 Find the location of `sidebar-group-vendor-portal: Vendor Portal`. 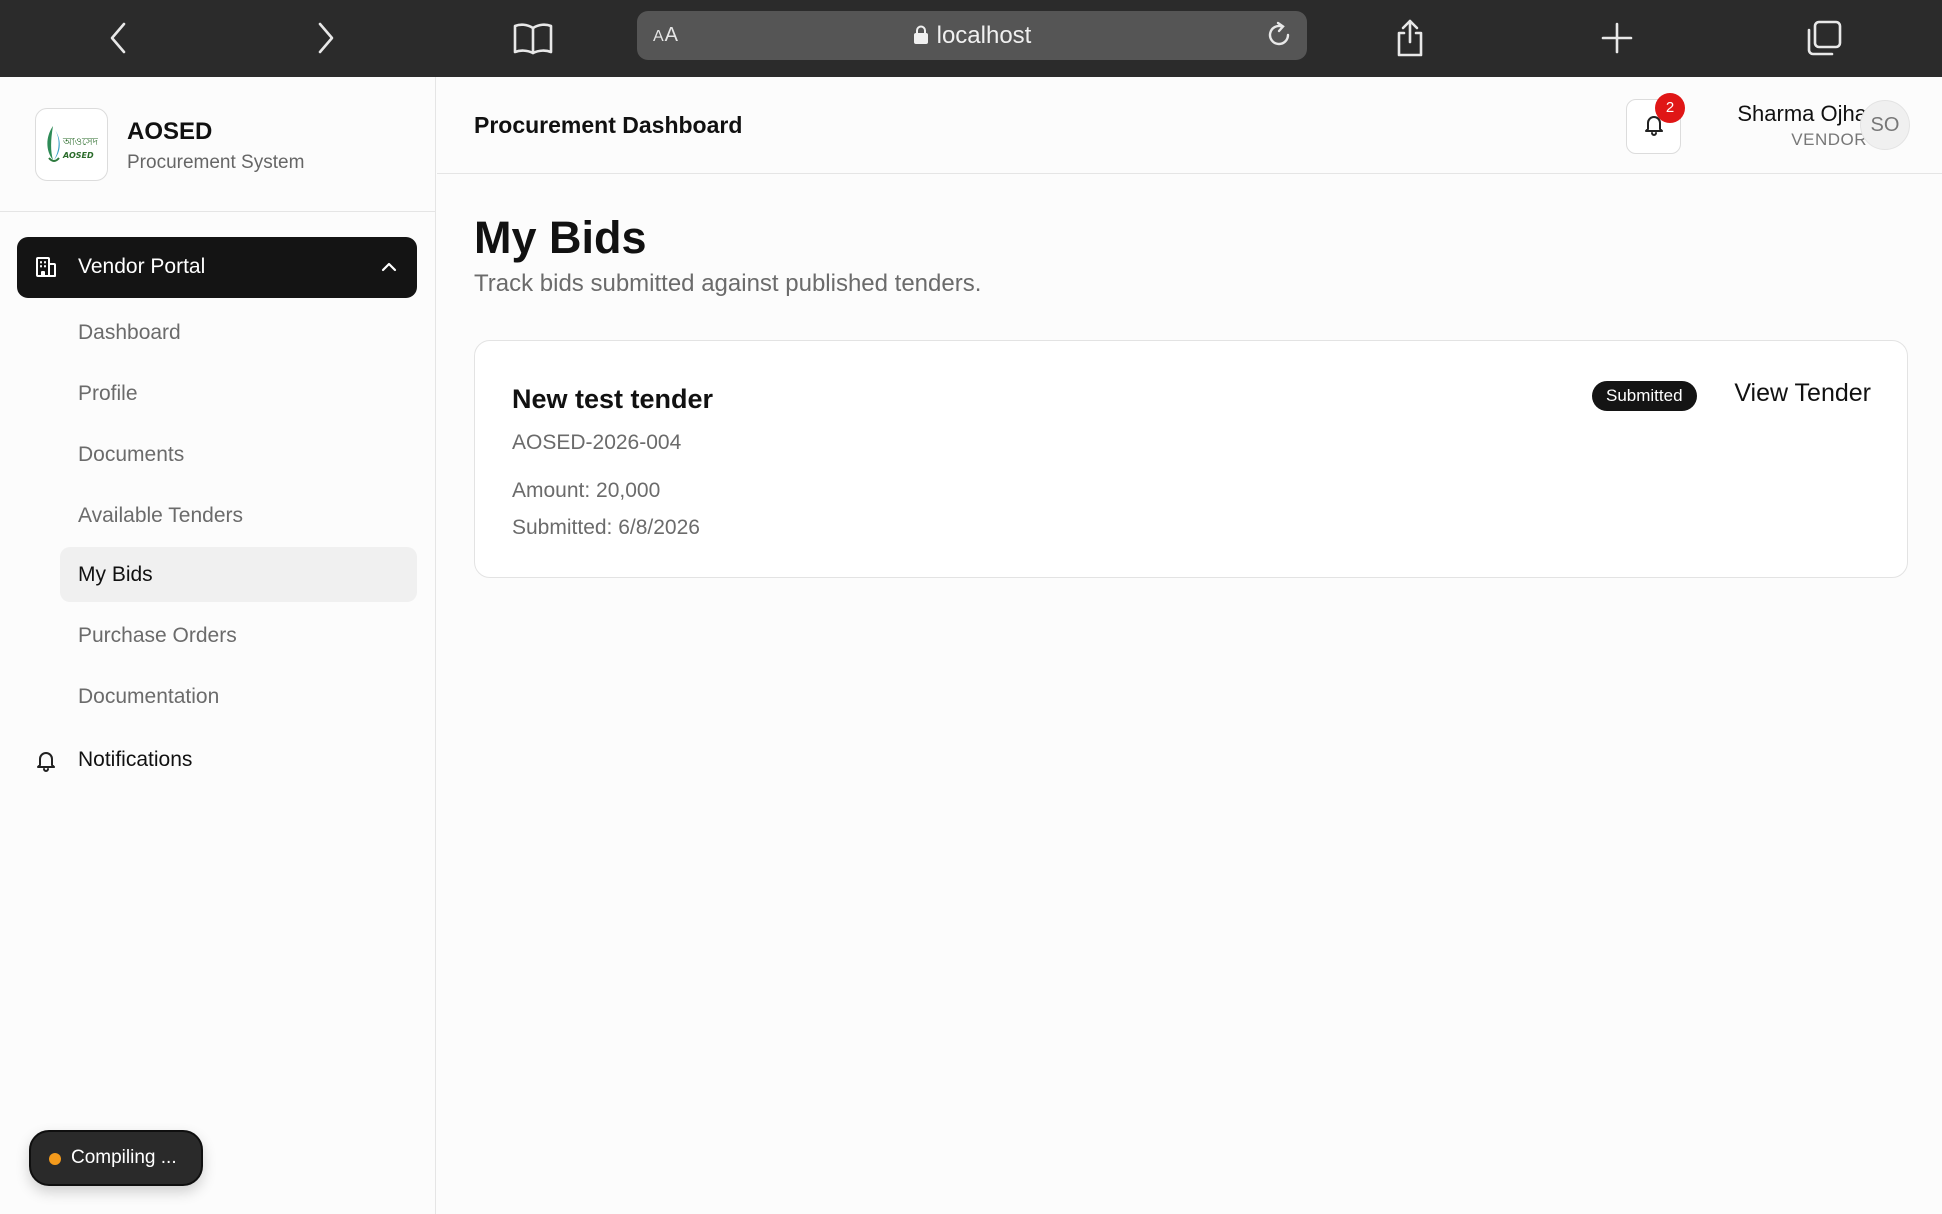

sidebar-group-vendor-portal: Vendor Portal is located at coordinates (217, 267).